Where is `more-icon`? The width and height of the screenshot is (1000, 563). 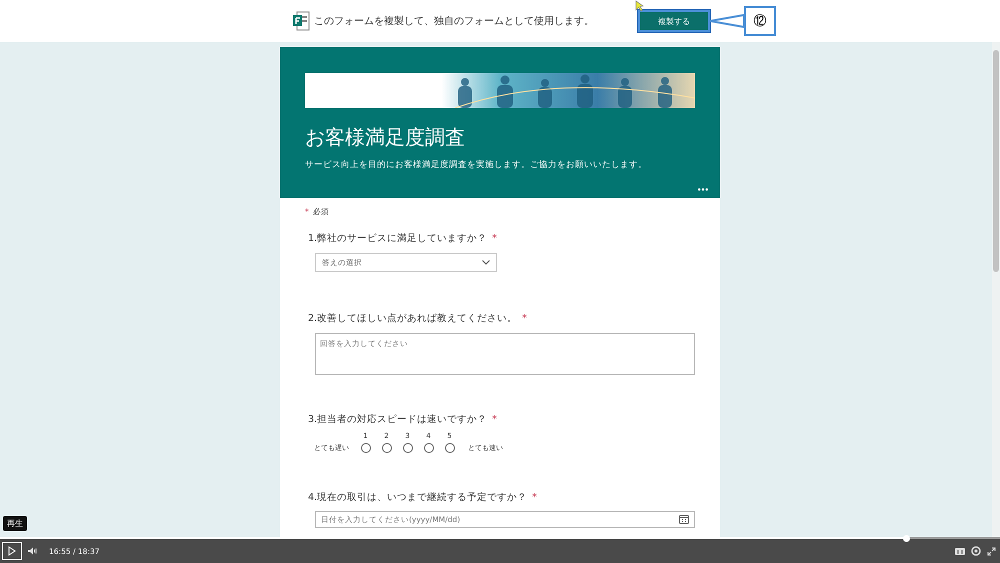
more-icon is located at coordinates (703, 189).